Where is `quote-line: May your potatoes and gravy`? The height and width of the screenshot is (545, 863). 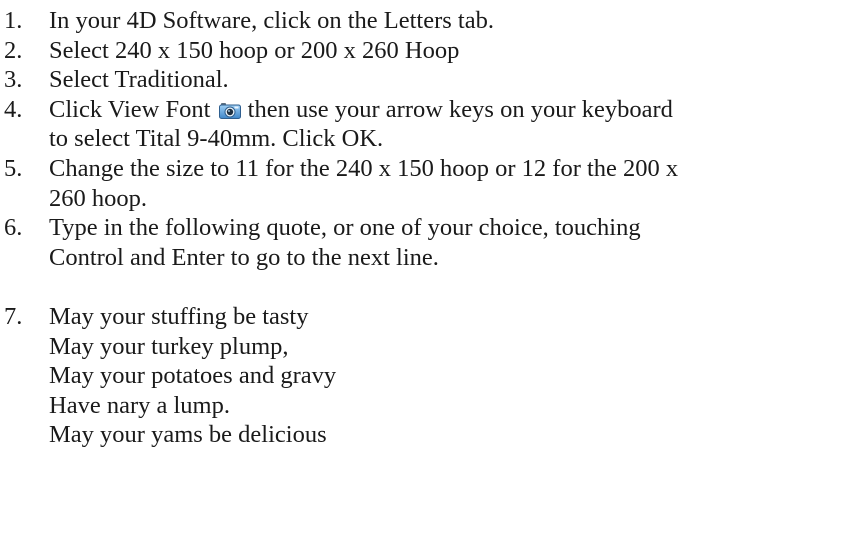
quote-line: May your potatoes and gravy is located at coordinates (193, 376).